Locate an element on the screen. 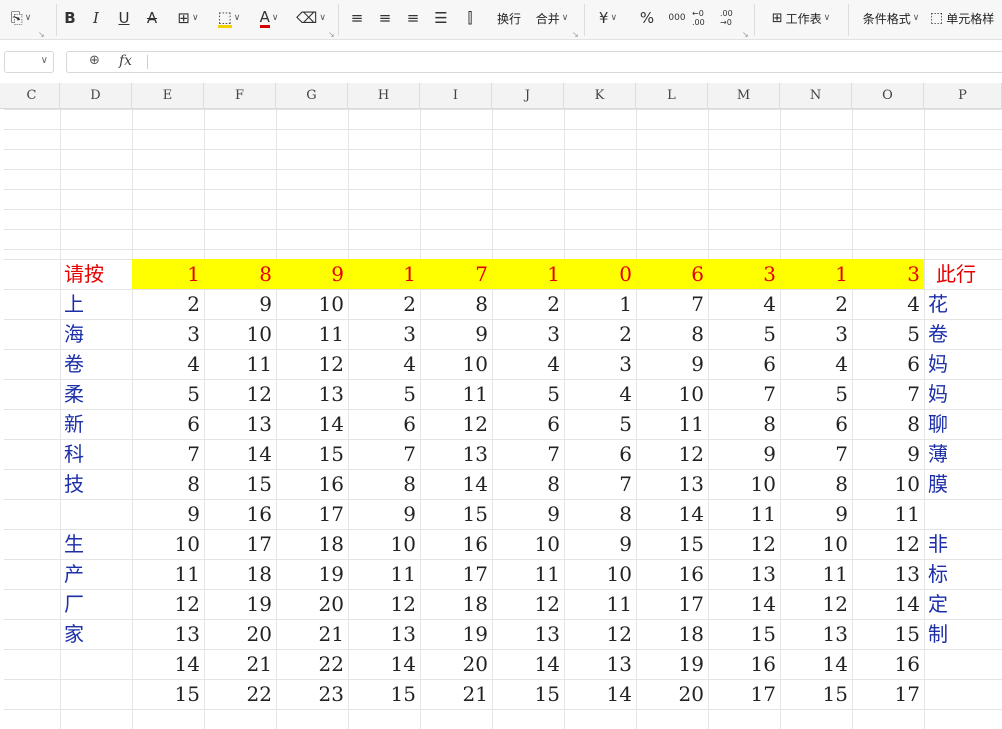 The height and width of the screenshot is (729, 1002). merge-button: 合并 ∨ is located at coordinates (552, 18).